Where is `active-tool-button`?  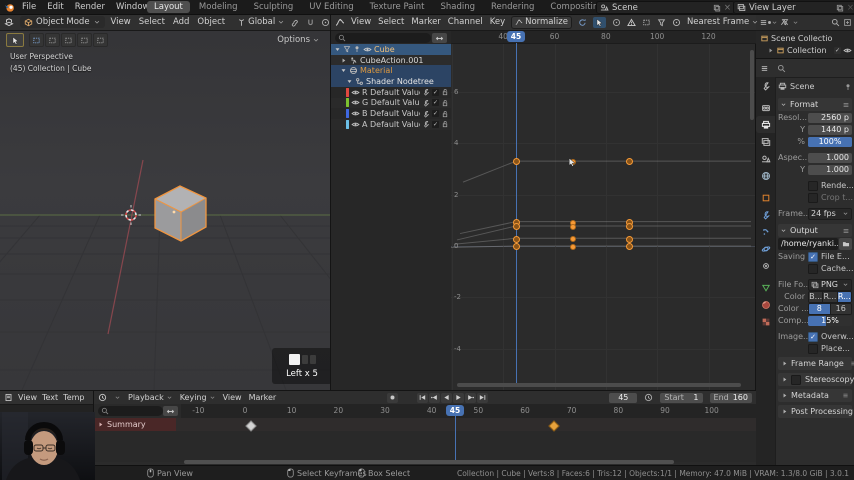
active-tool-button is located at coordinates (15, 40).